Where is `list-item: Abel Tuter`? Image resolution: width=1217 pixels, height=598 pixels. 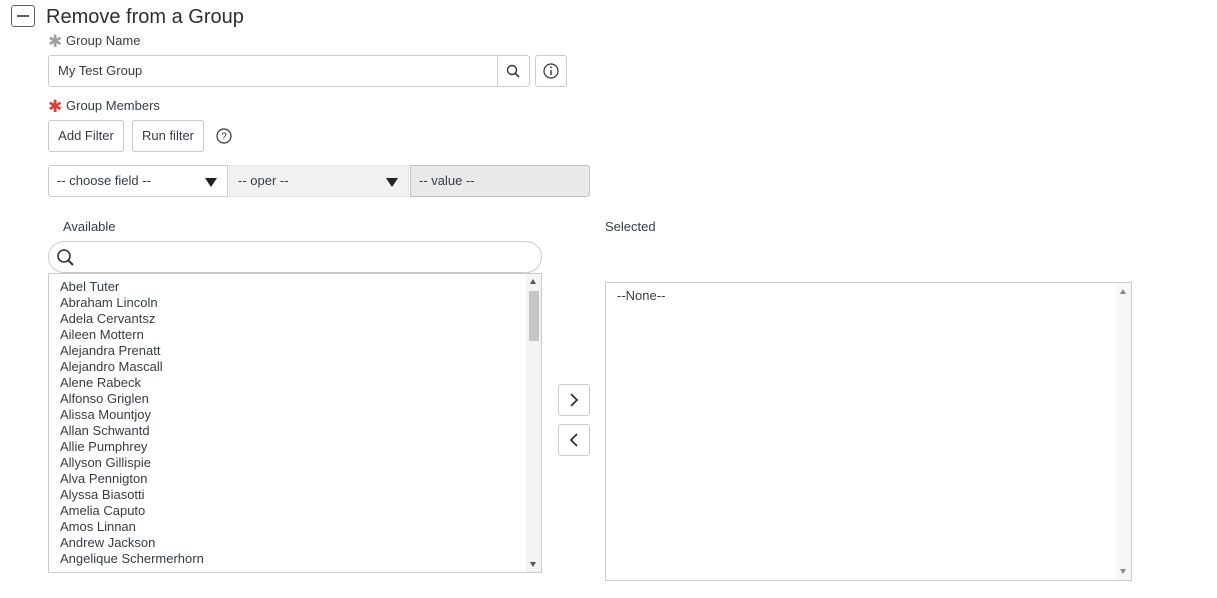
list-item: Abel Tuter is located at coordinates (132, 287).